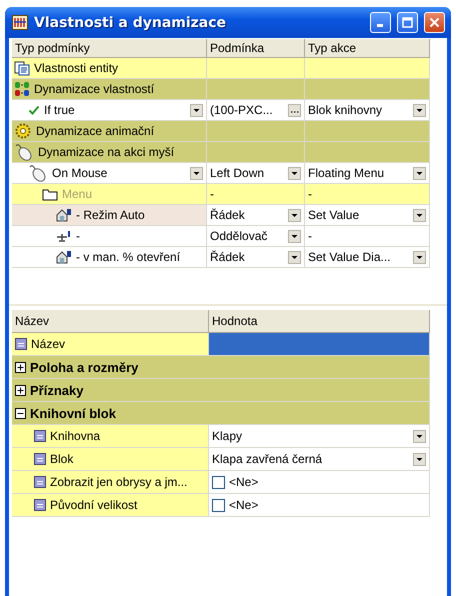 The image size is (456, 596). Describe the element at coordinates (84, 367) in the screenshot. I see `category-label: Poloha a rozměry` at that location.